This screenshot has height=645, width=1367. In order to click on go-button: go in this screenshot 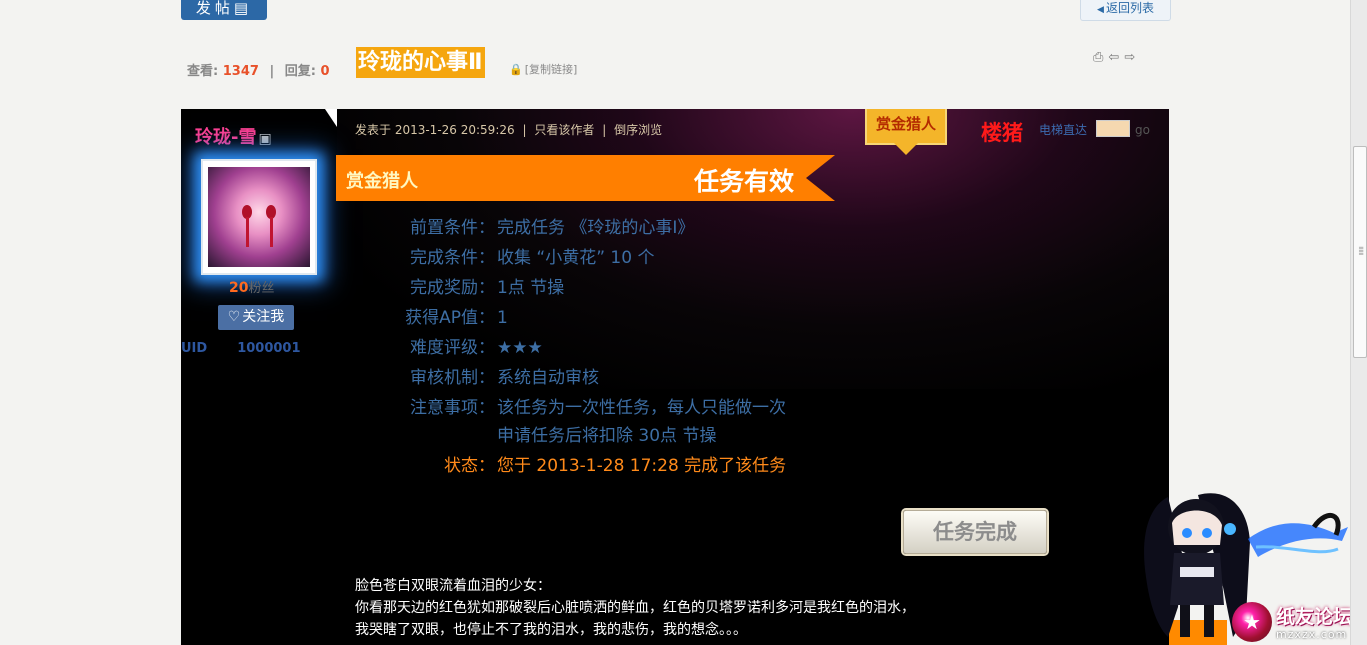, I will do `click(1142, 130)`.